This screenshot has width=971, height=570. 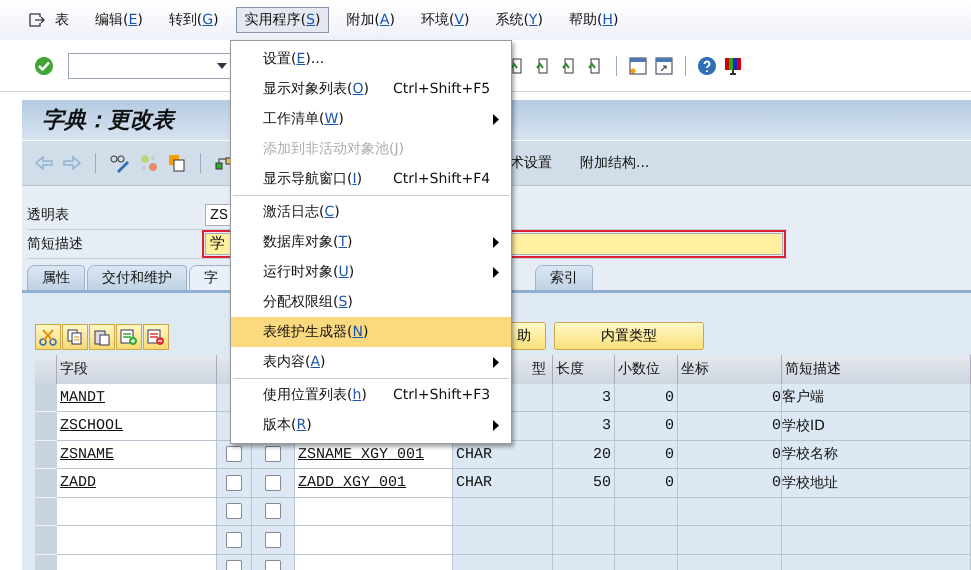 What do you see at coordinates (137, 398) in the screenshot?
I see `table-cell: MANDT` at bounding box center [137, 398].